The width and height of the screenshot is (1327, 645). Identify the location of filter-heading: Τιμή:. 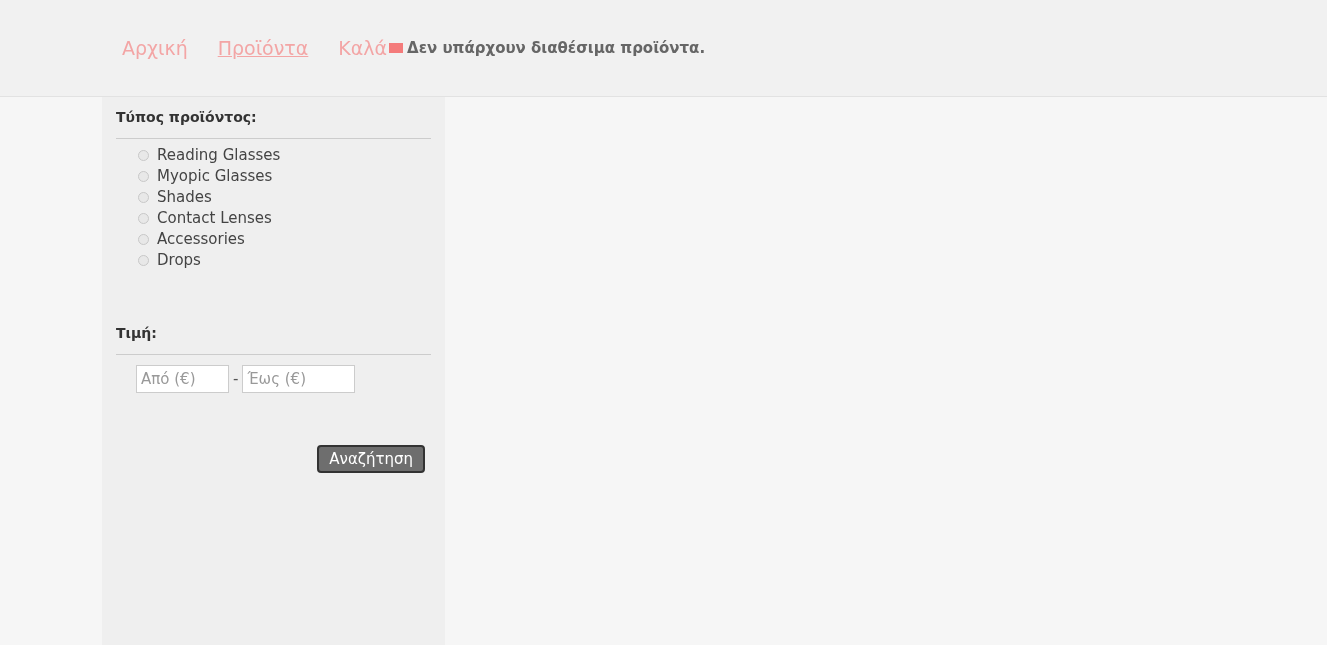
(273, 339).